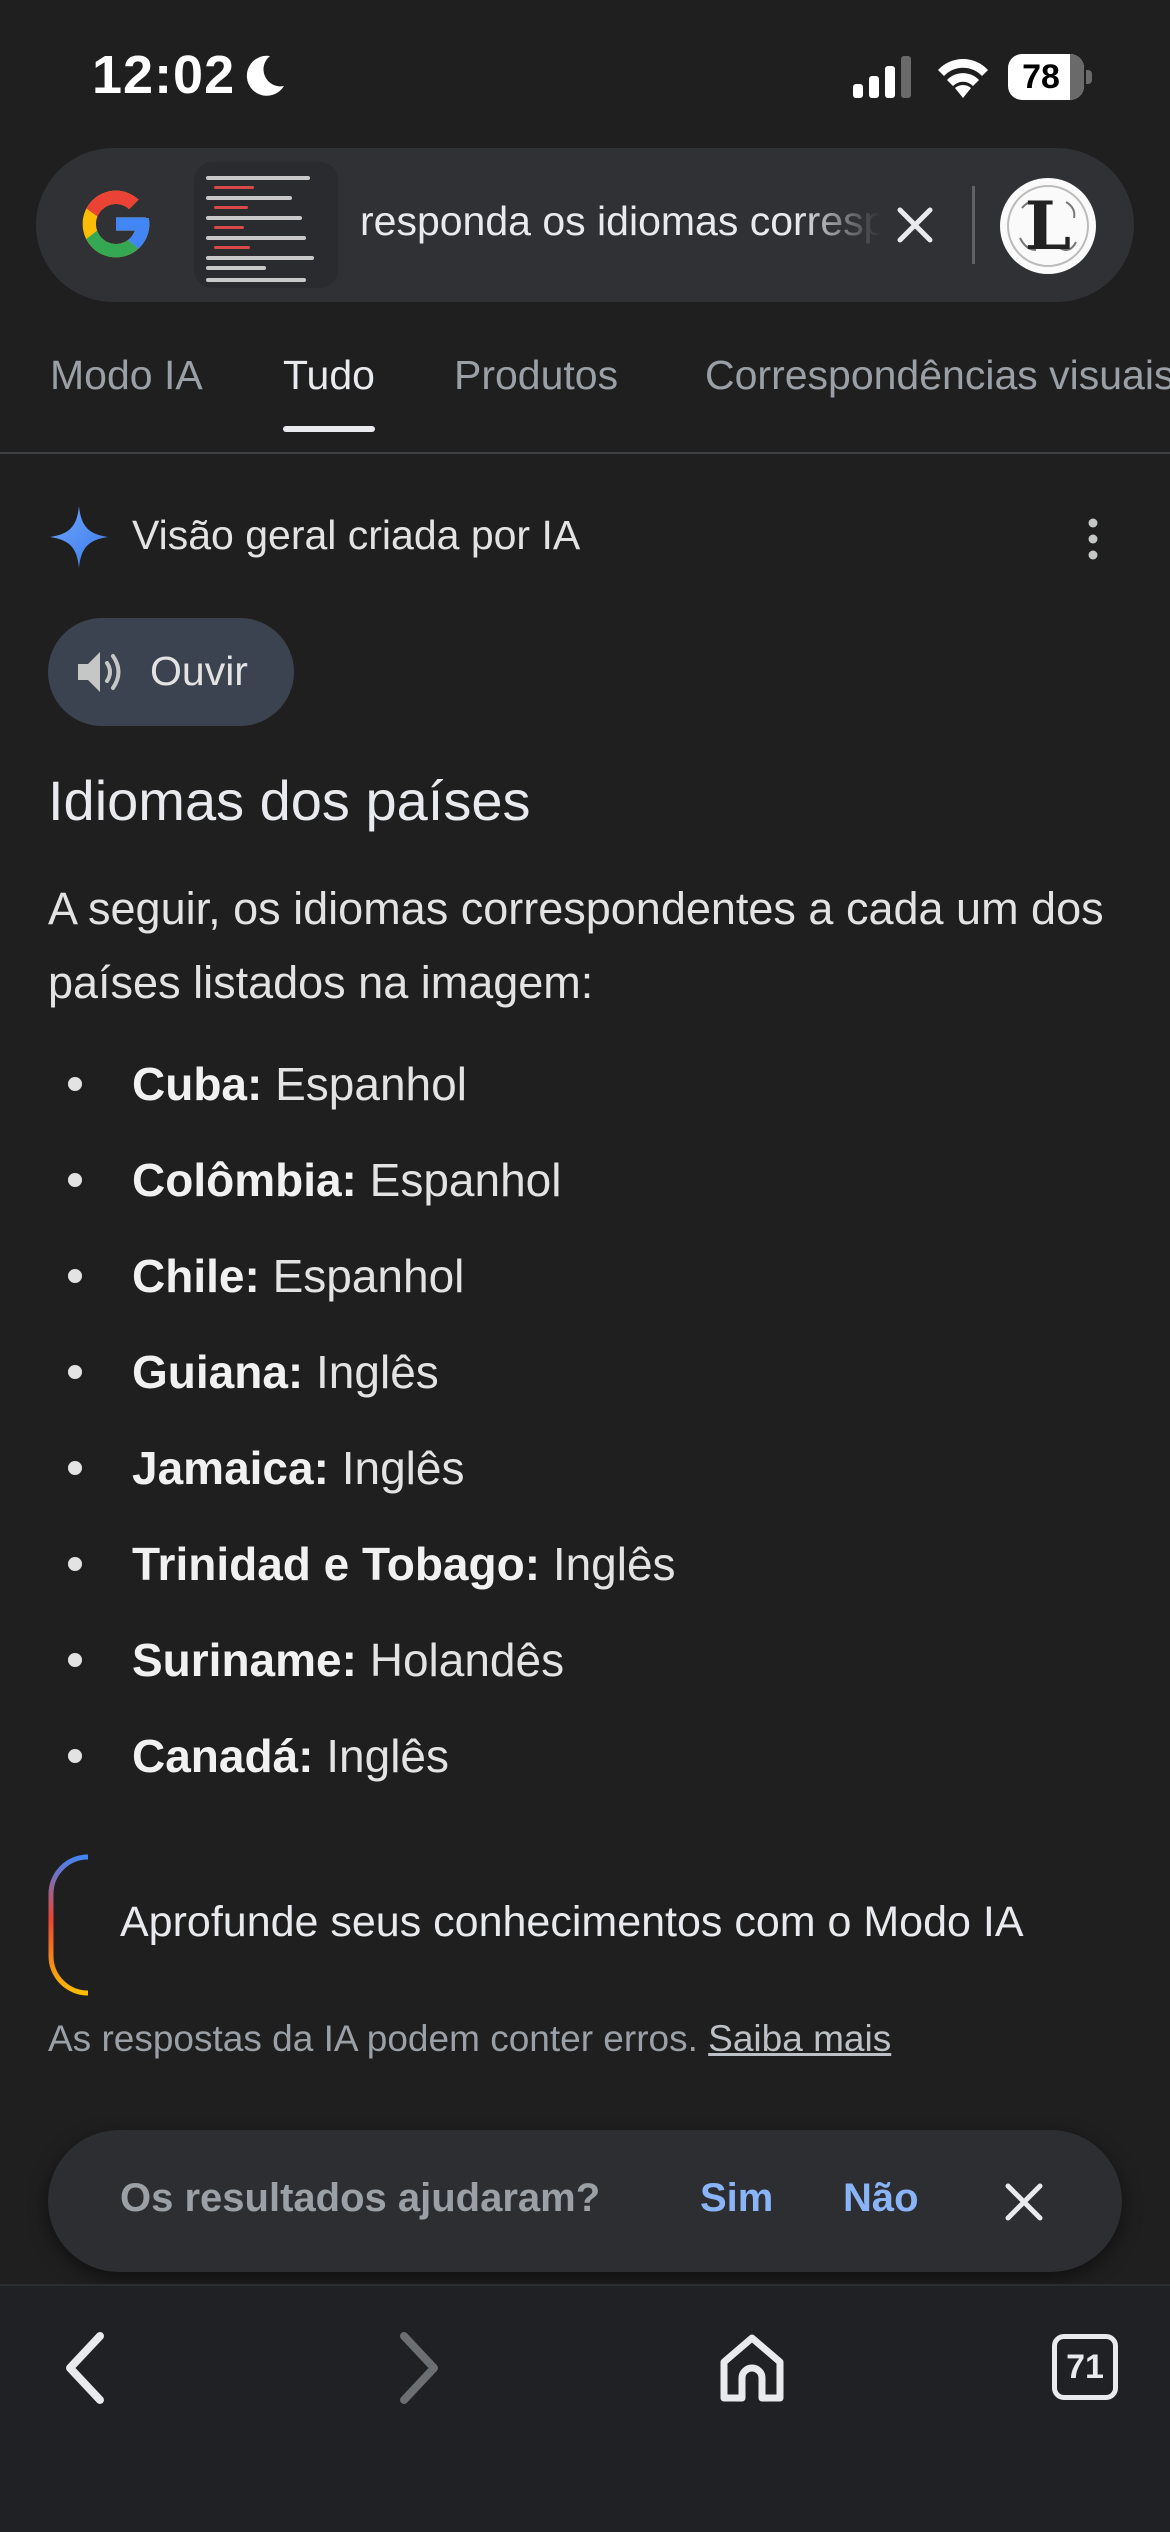  I want to click on list-item: Trinidad e Tobago: Inglês, so click(588, 1564).